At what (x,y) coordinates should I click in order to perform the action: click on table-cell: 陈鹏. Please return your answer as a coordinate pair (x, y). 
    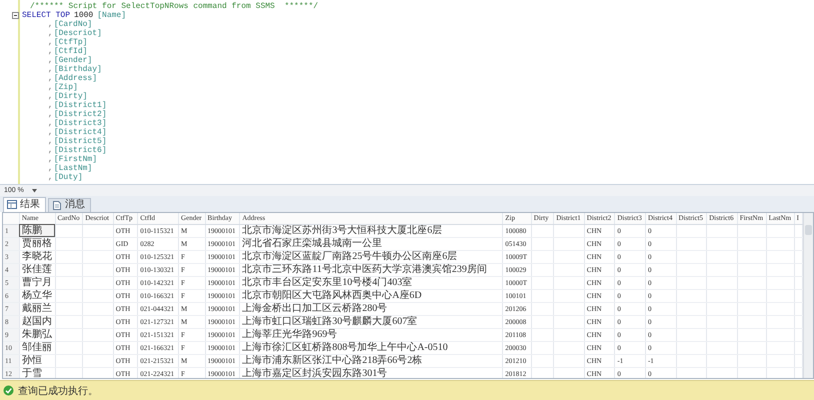
    Looking at the image, I should click on (37, 231).